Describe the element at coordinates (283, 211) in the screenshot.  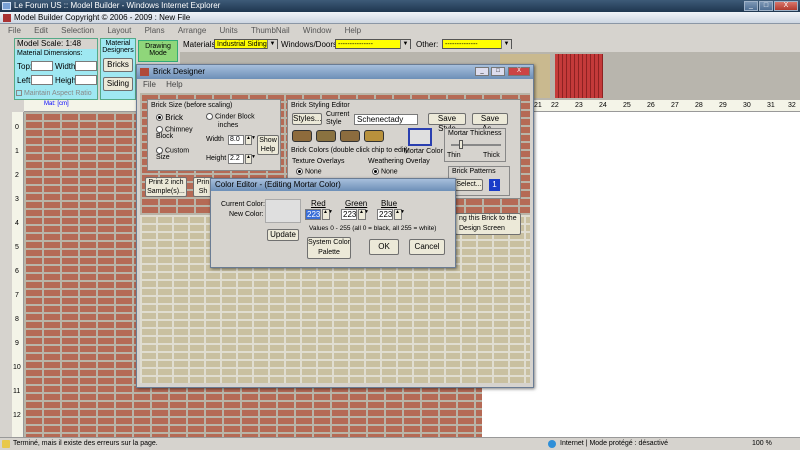
I see `color-preview` at that location.